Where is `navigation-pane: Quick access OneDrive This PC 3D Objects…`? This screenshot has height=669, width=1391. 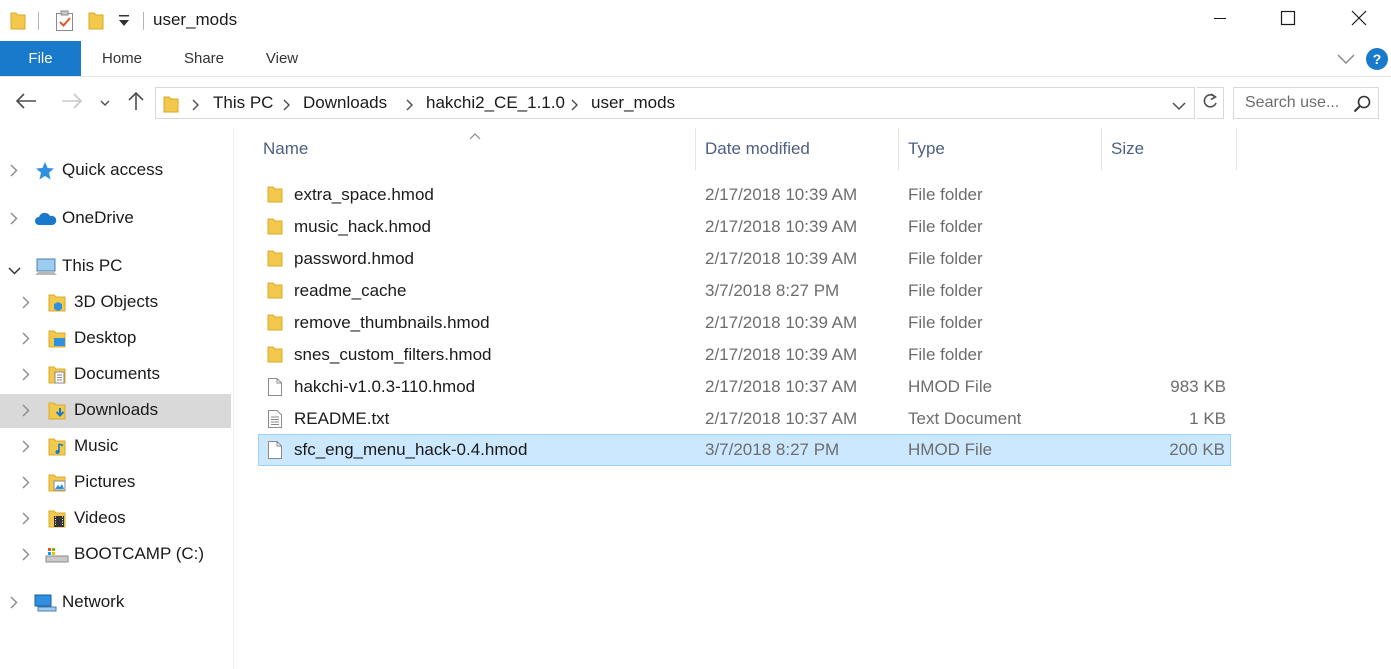 navigation-pane: Quick access OneDrive This PC 3D Objects… is located at coordinates (117, 398).